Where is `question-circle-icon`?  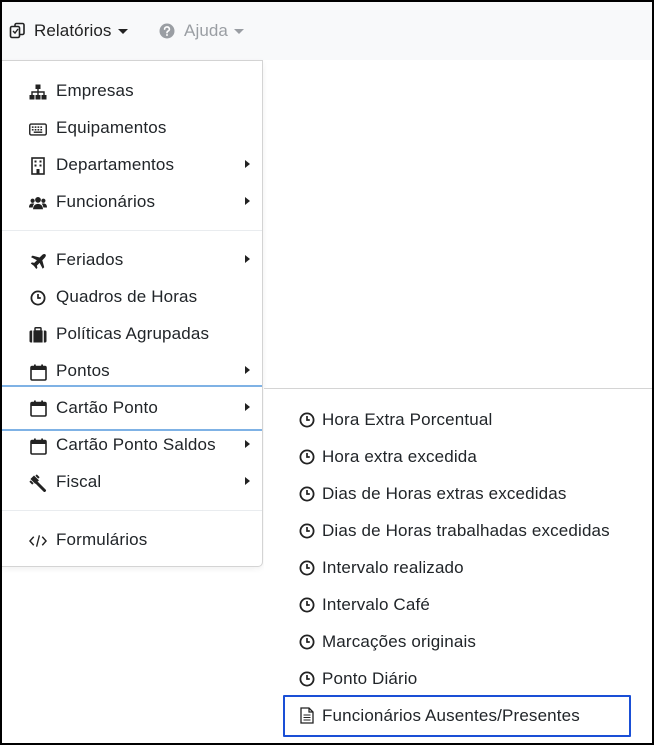
question-circle-icon is located at coordinates (167, 31).